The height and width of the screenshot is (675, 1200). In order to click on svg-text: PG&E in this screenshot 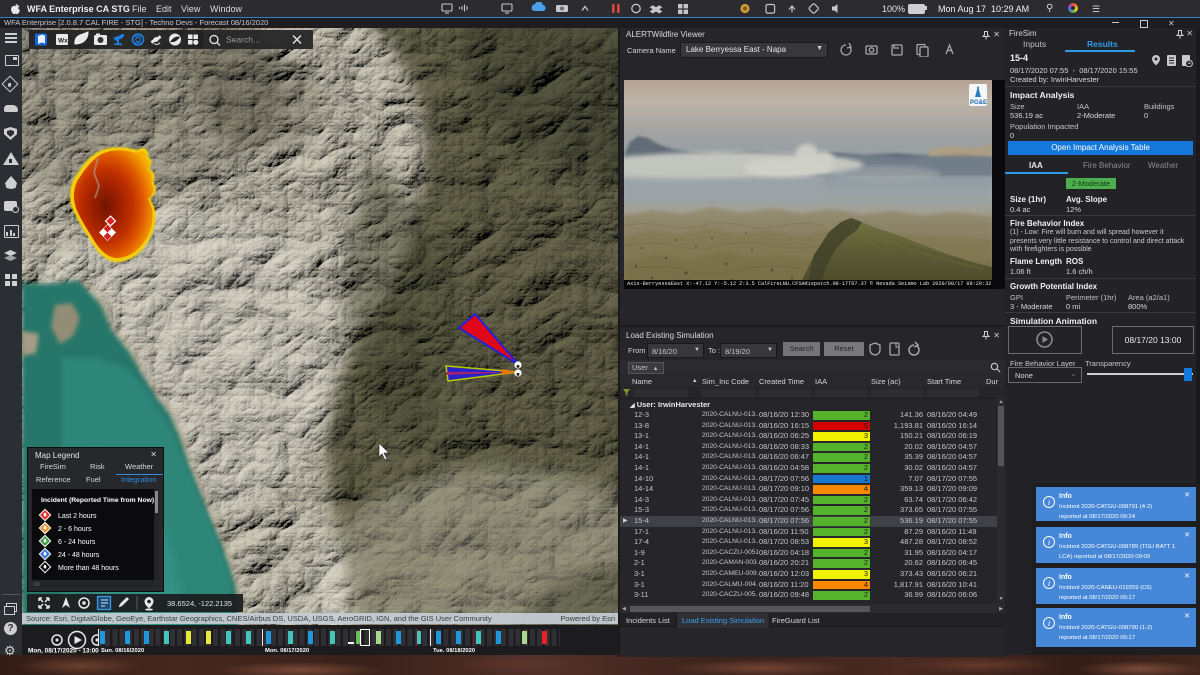, I will do `click(978, 103)`.